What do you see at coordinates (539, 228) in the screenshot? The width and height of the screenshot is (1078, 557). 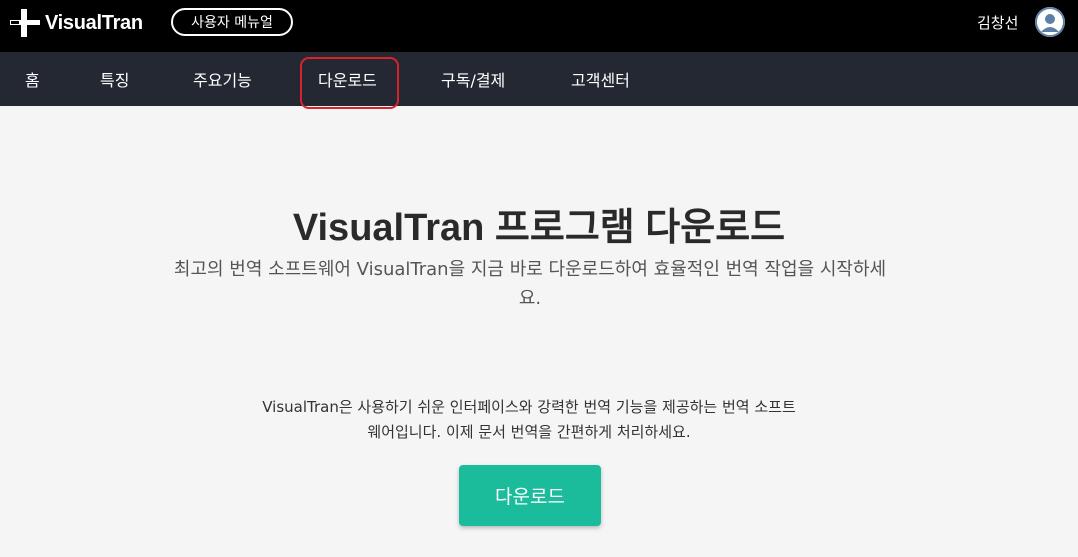 I see `page-title: VisualTran 프로그램 다운로드` at bounding box center [539, 228].